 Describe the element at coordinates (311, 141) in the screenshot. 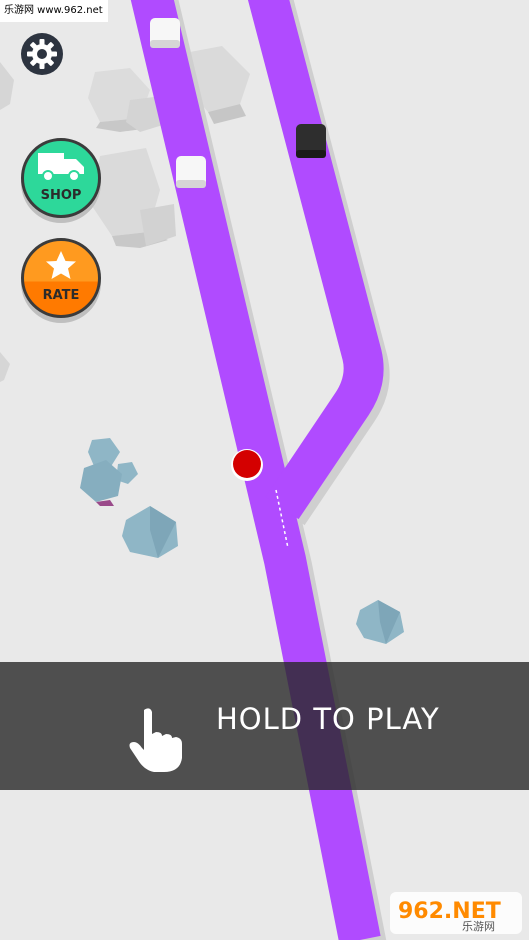

I see `black-cube` at that location.